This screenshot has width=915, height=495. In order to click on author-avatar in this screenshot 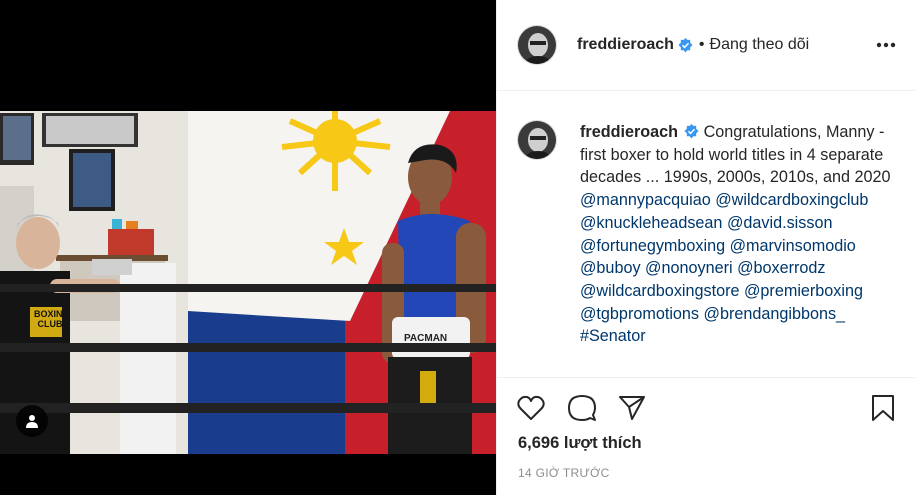, I will do `click(537, 45)`.